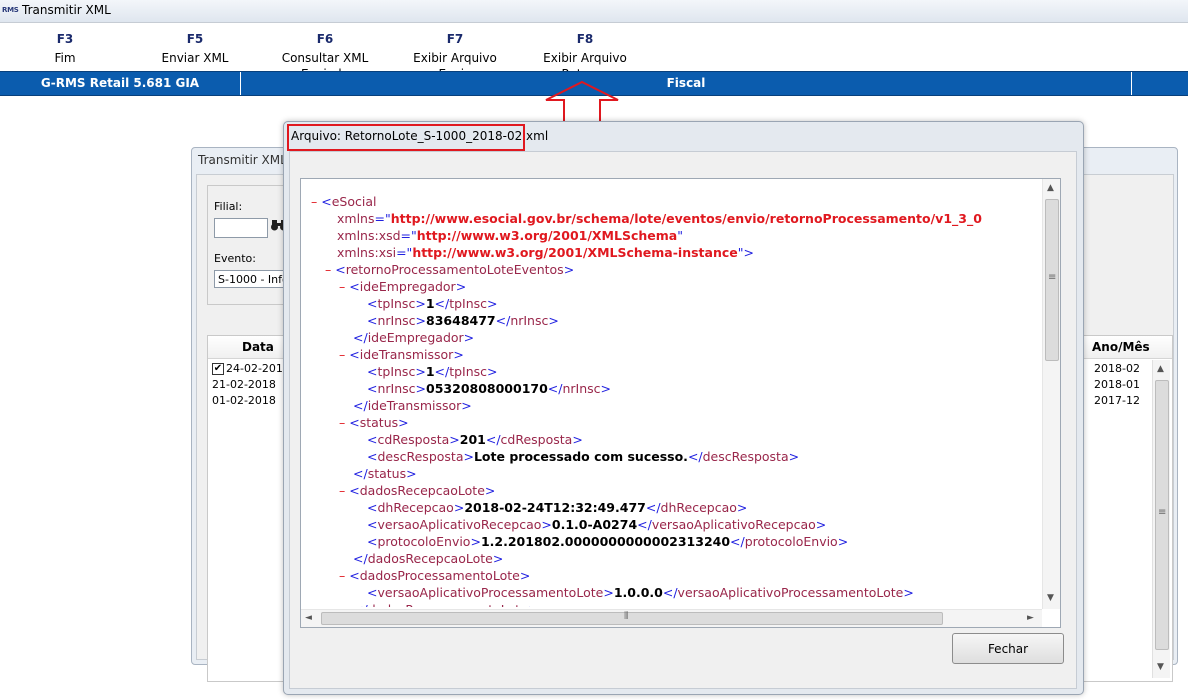 This screenshot has width=1188, height=700. I want to click on xml-line: – <ideTransmissor>, so click(401, 354).